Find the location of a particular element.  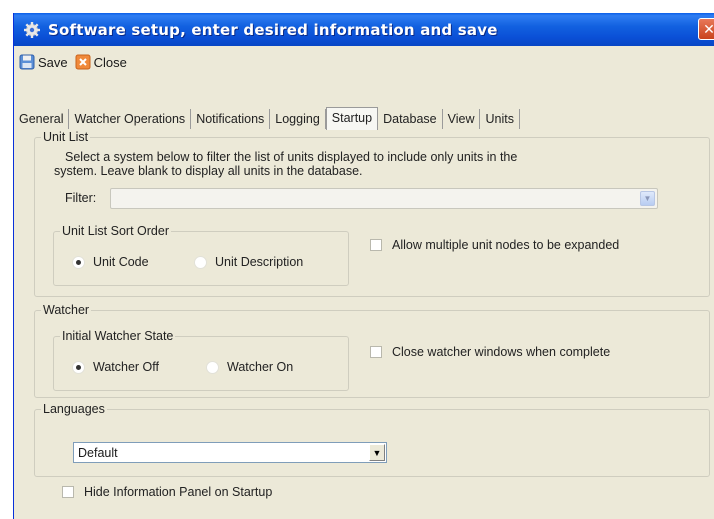

tab-startup: Startup is located at coordinates (352, 118).